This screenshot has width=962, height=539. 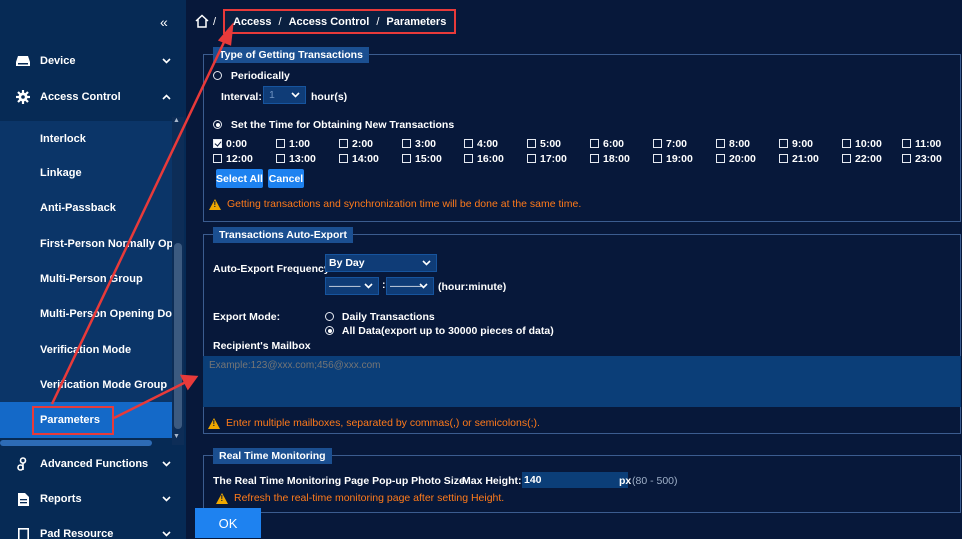 I want to click on annotation-arrows, so click(x=142, y=221).